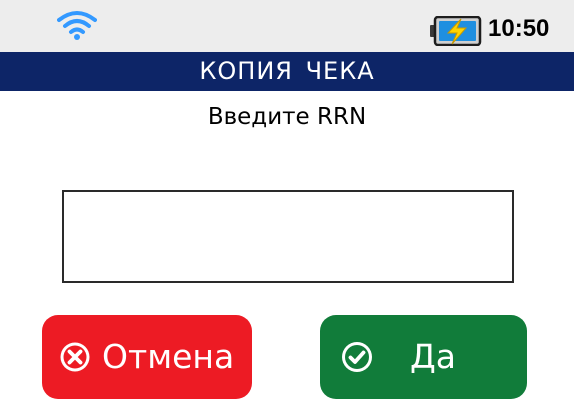 This screenshot has width=574, height=401. What do you see at coordinates (519, 28) in the screenshot?
I see `clock: 10:50` at bounding box center [519, 28].